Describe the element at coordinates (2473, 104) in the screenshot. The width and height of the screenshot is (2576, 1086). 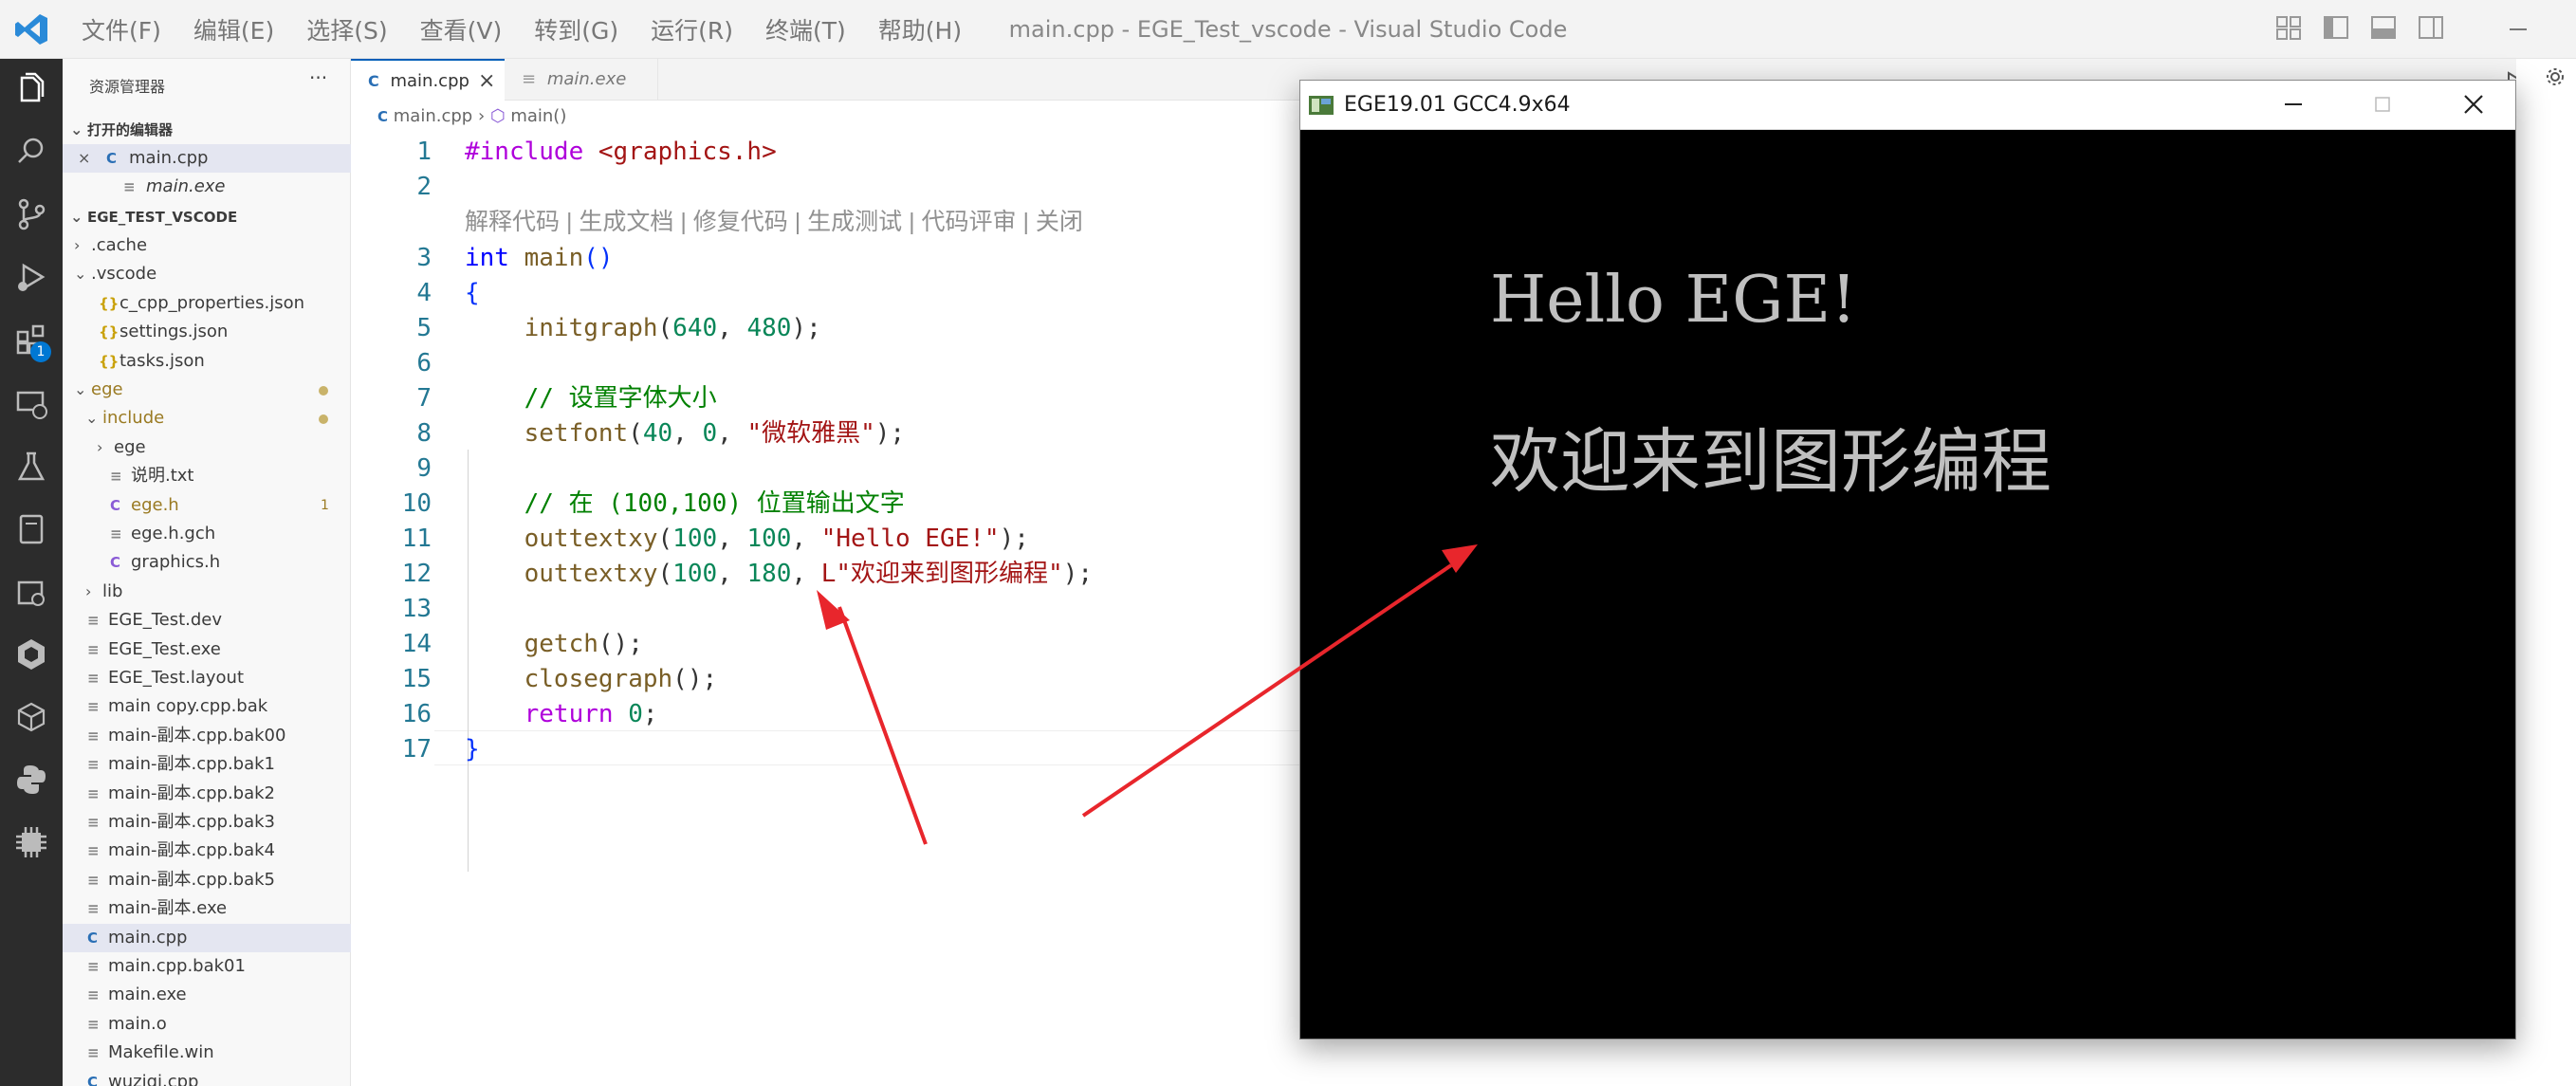
I see `close-icon` at that location.